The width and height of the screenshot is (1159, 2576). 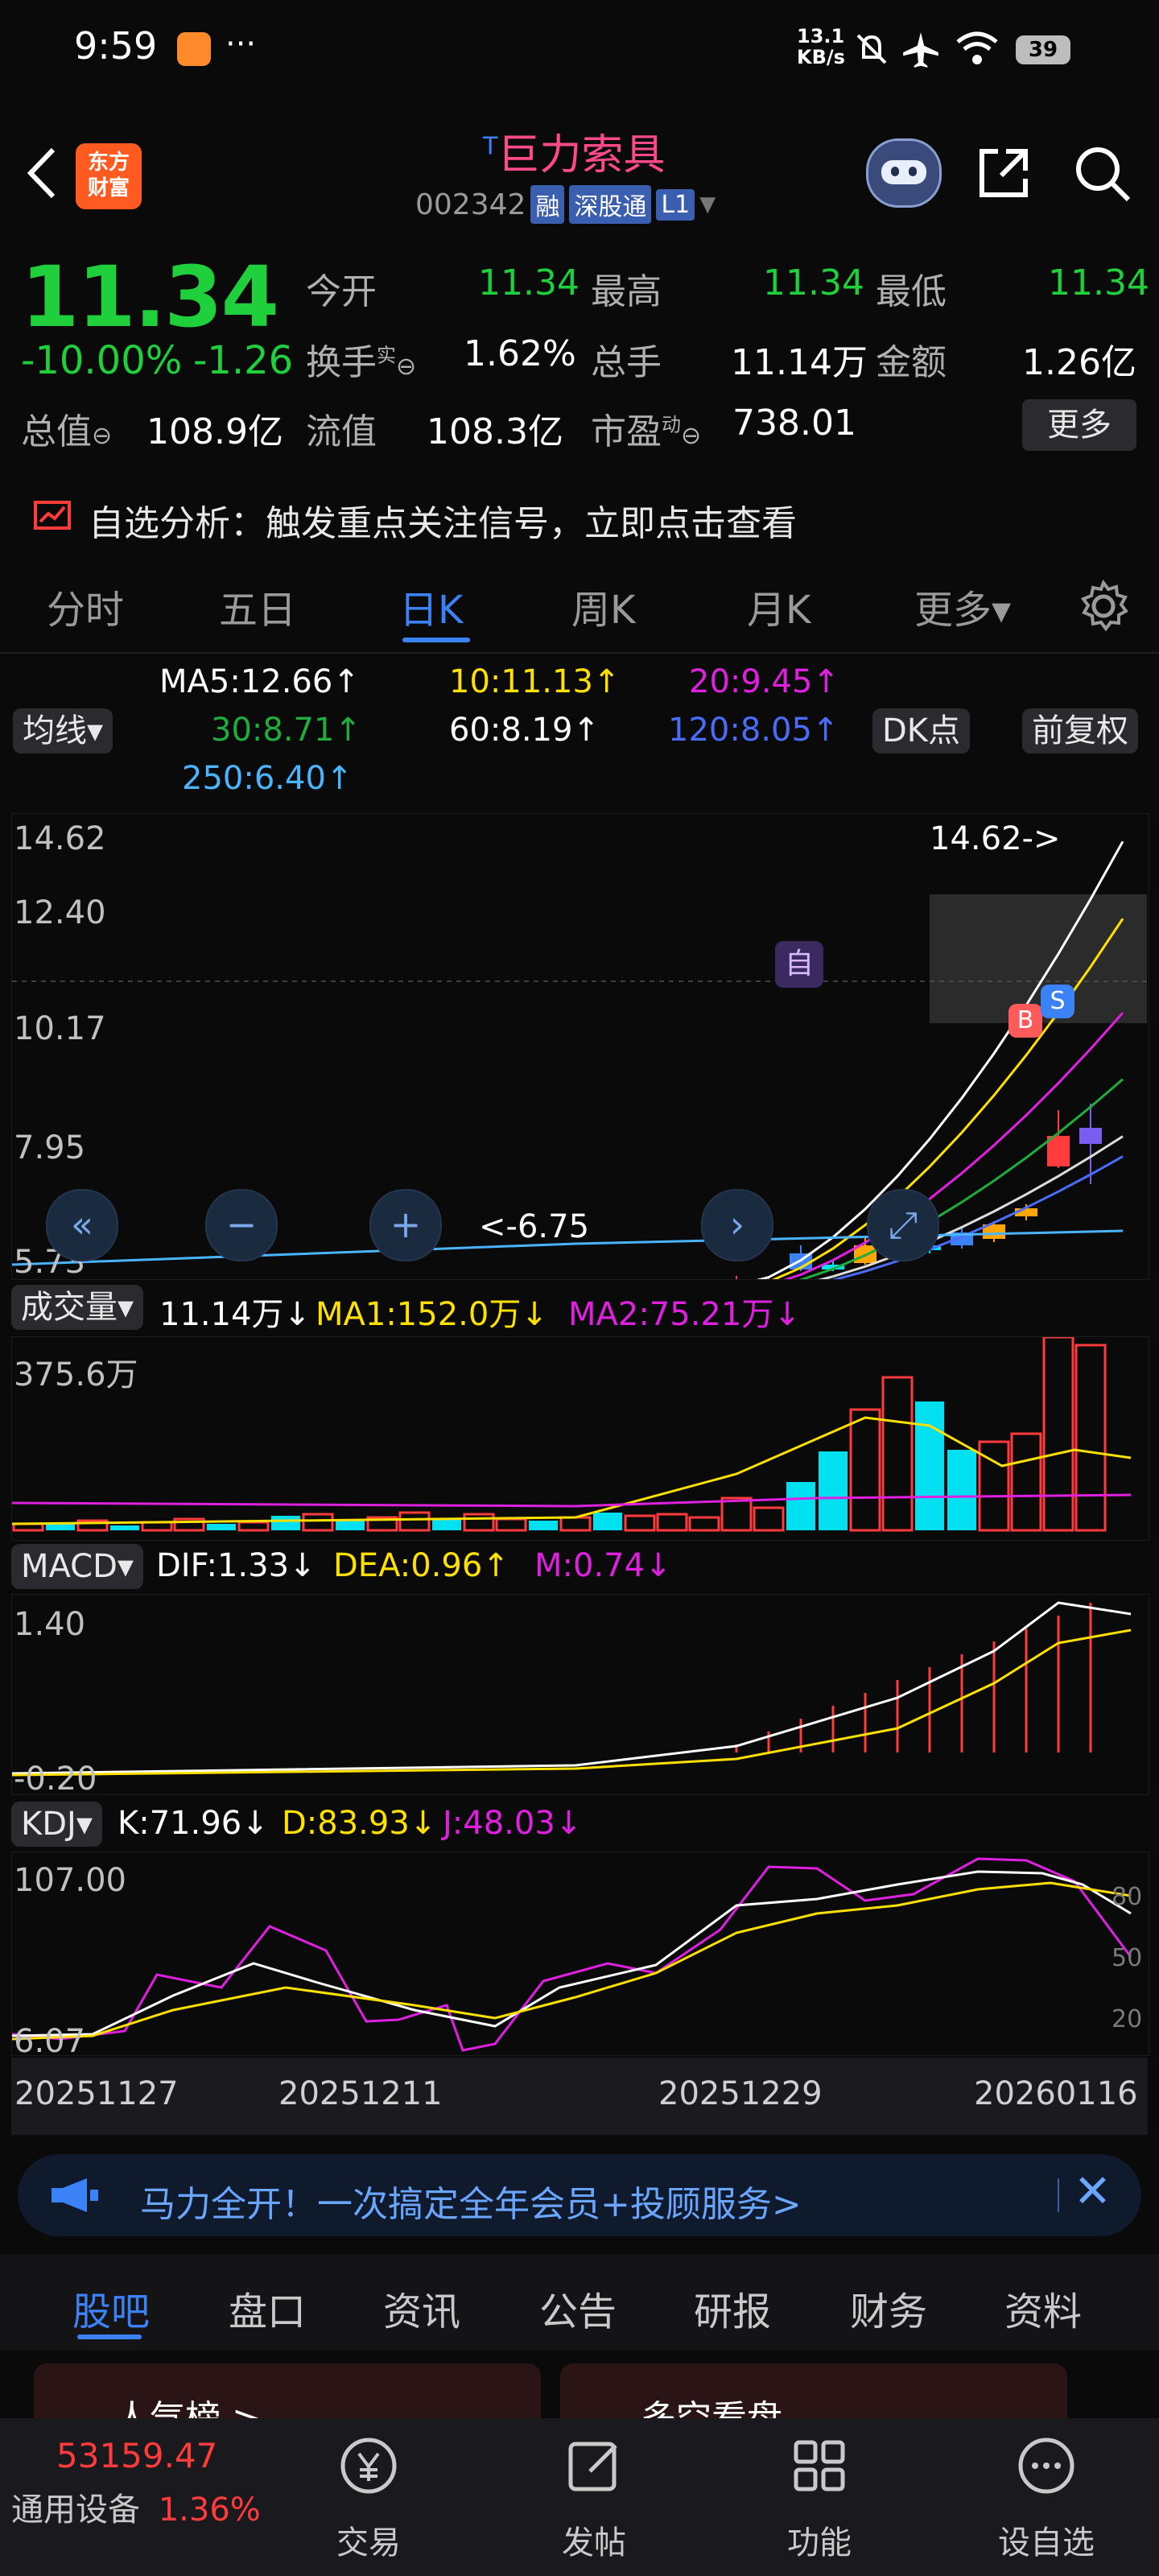 I want to click on dk-point-button: DK点, so click(x=922, y=730).